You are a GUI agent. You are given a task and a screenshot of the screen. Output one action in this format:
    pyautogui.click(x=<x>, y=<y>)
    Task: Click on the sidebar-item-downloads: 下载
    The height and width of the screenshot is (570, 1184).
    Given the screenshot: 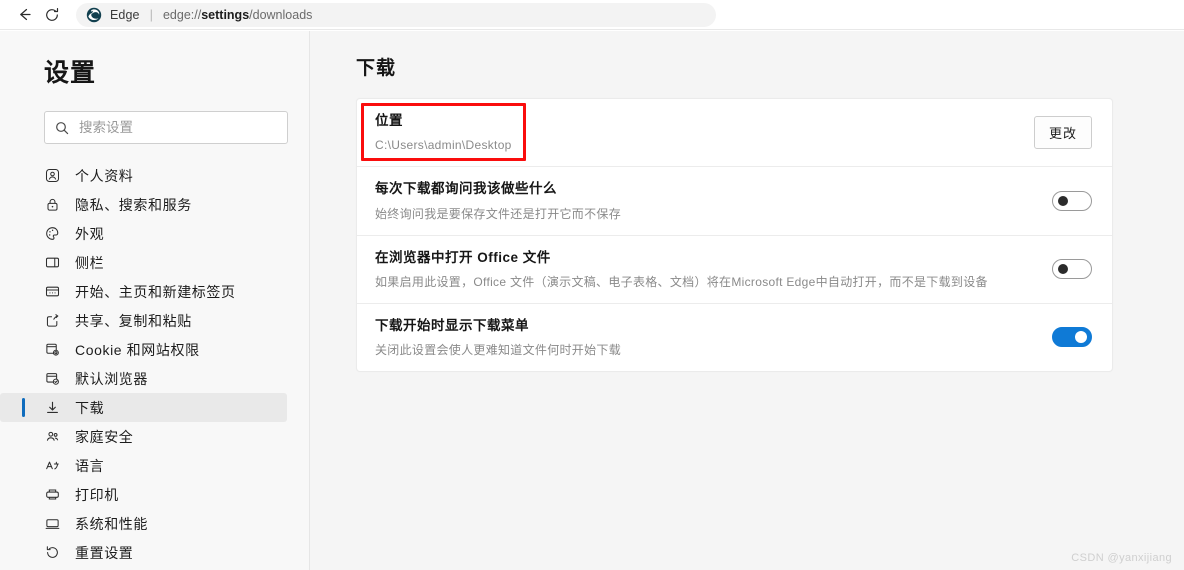 What is the action you would take?
    pyautogui.click(x=143, y=407)
    